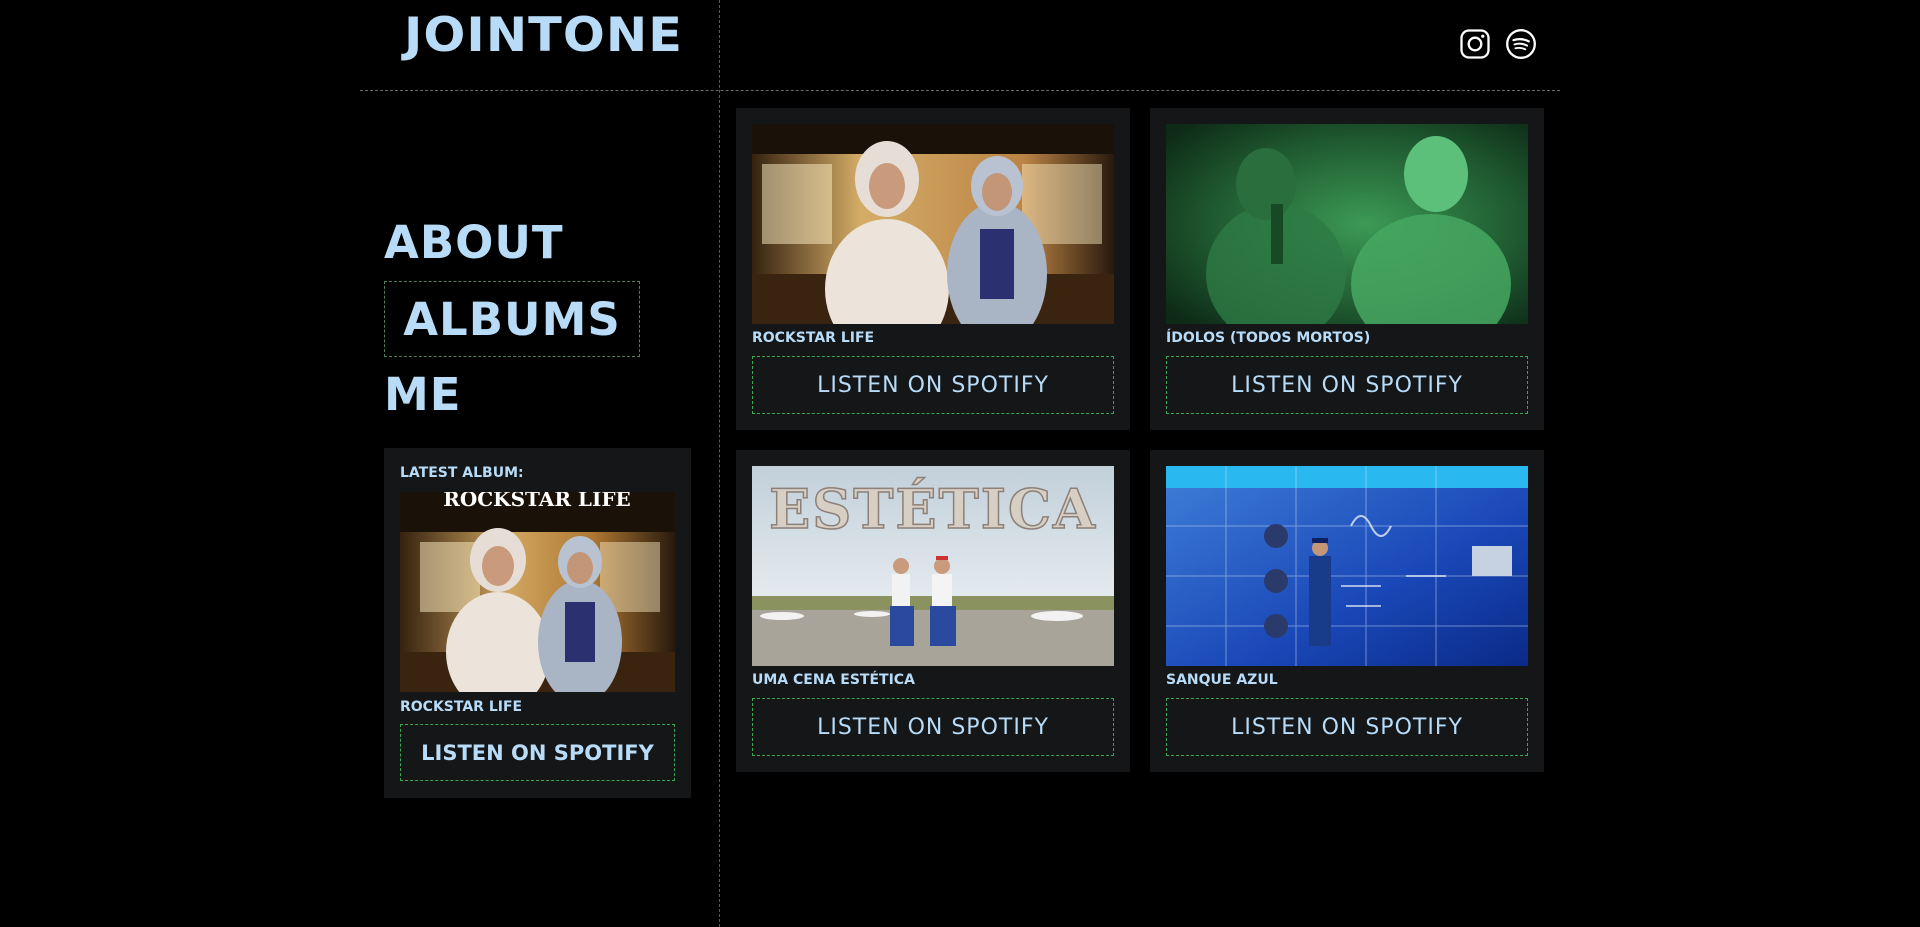 The image size is (1920, 927). I want to click on album-card: SANQUE AZUL LISTEN ON SPOTIFY, so click(1347, 611).